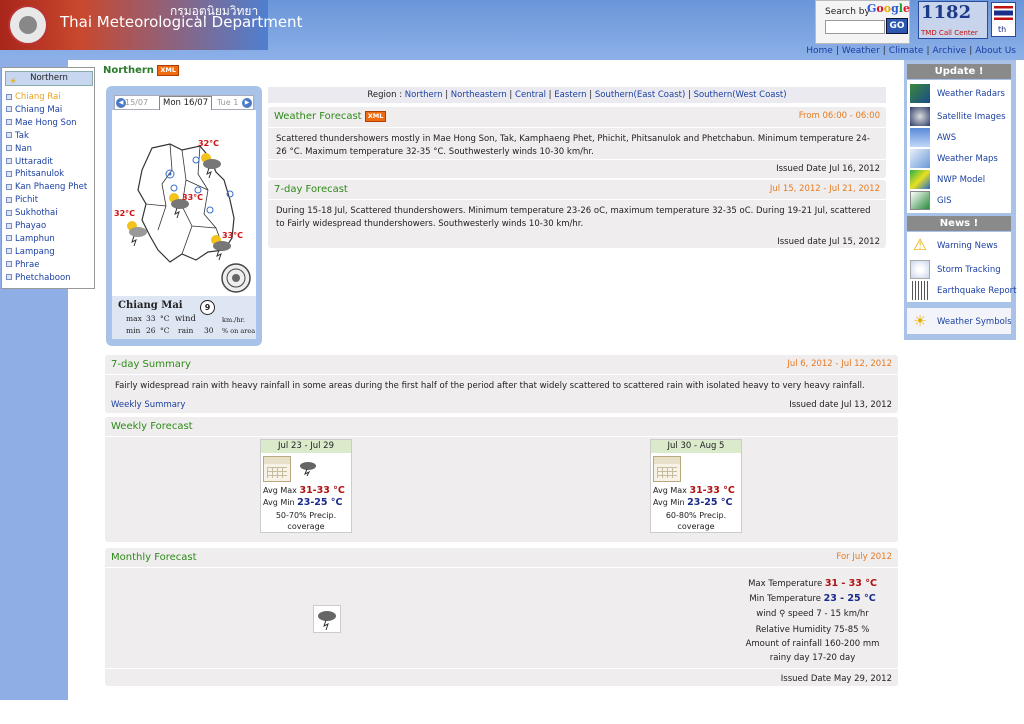 This screenshot has height=724, width=1024. Describe the element at coordinates (959, 71) in the screenshot. I see `update-heading: Update !` at that location.